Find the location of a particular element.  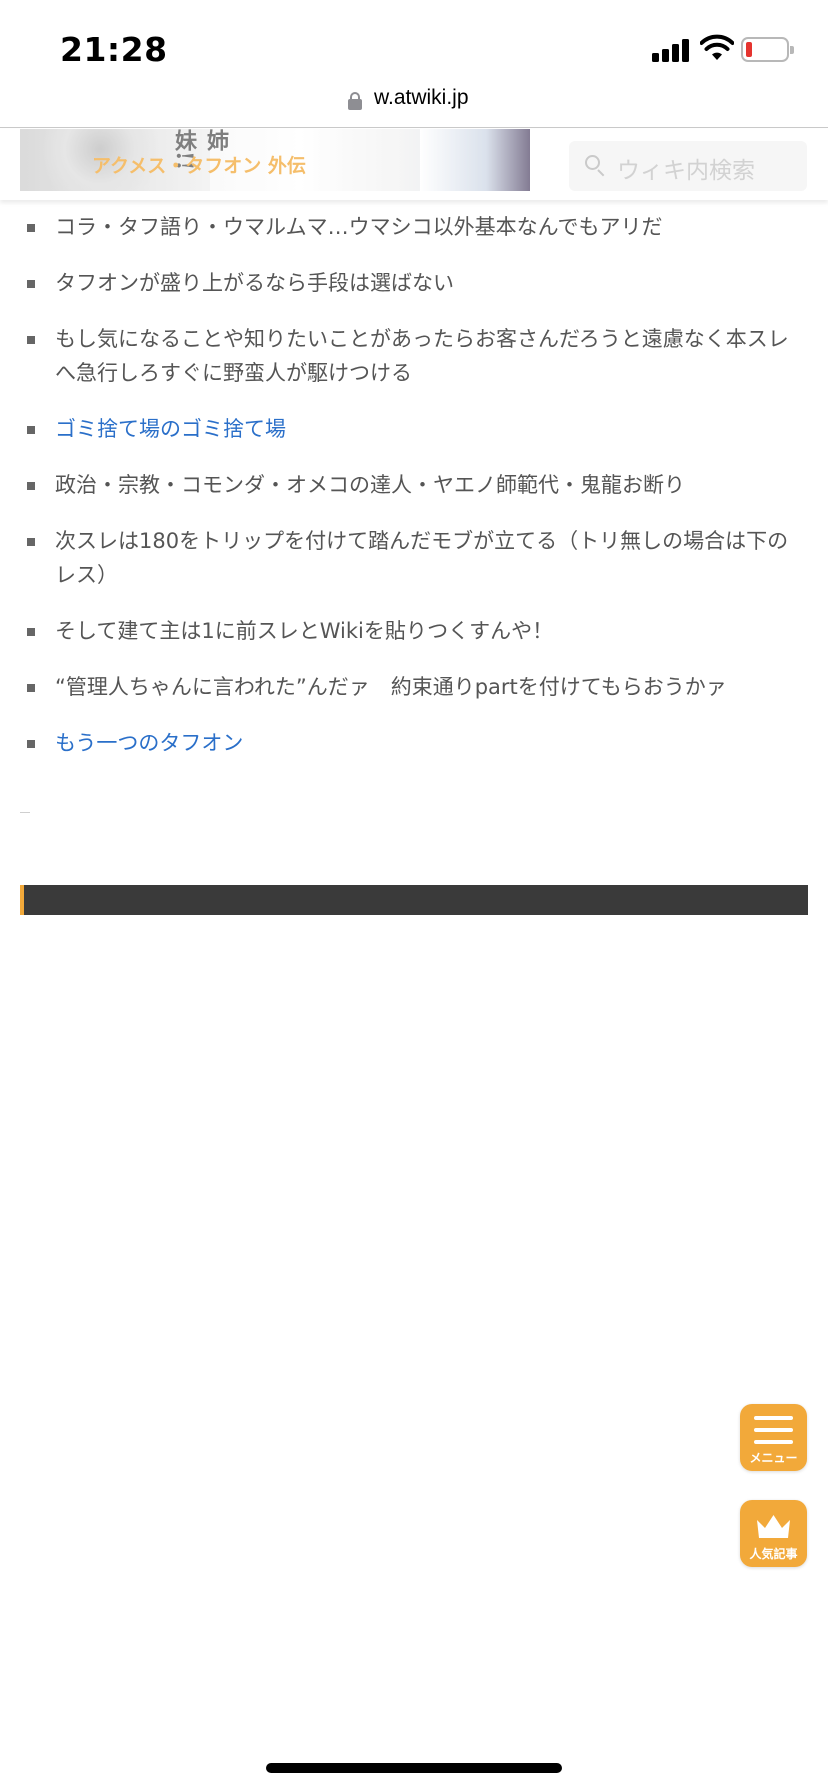

site-header: 姉妹!! アクメス・タフオン 外伝 ウィキ内検索 is located at coordinates (414, 164).